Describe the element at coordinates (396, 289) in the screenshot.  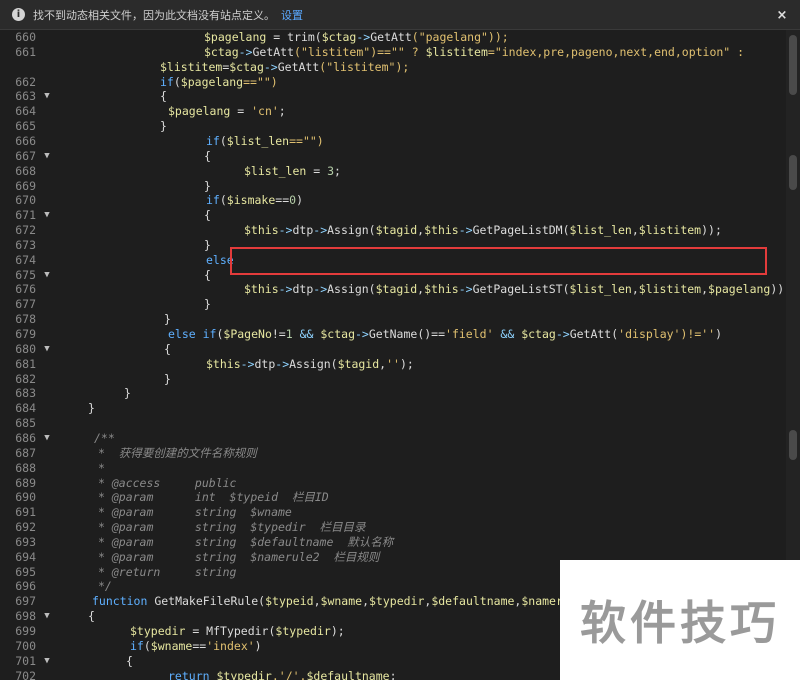
I see `code-token: $tagid` at that location.